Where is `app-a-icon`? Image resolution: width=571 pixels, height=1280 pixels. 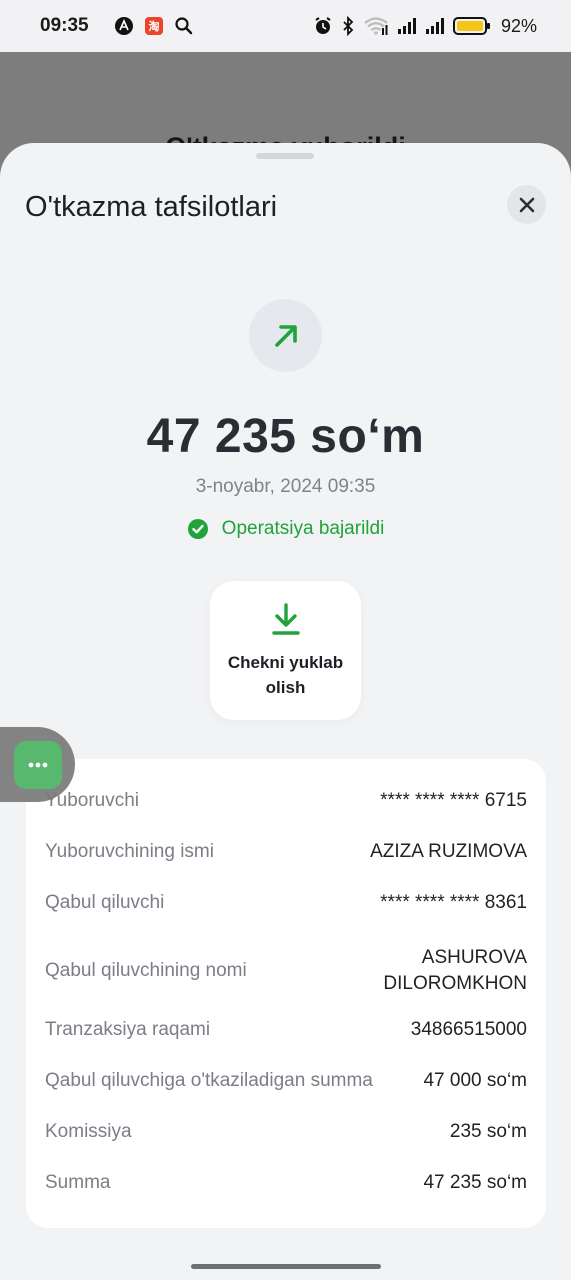
app-a-icon is located at coordinates (124, 26).